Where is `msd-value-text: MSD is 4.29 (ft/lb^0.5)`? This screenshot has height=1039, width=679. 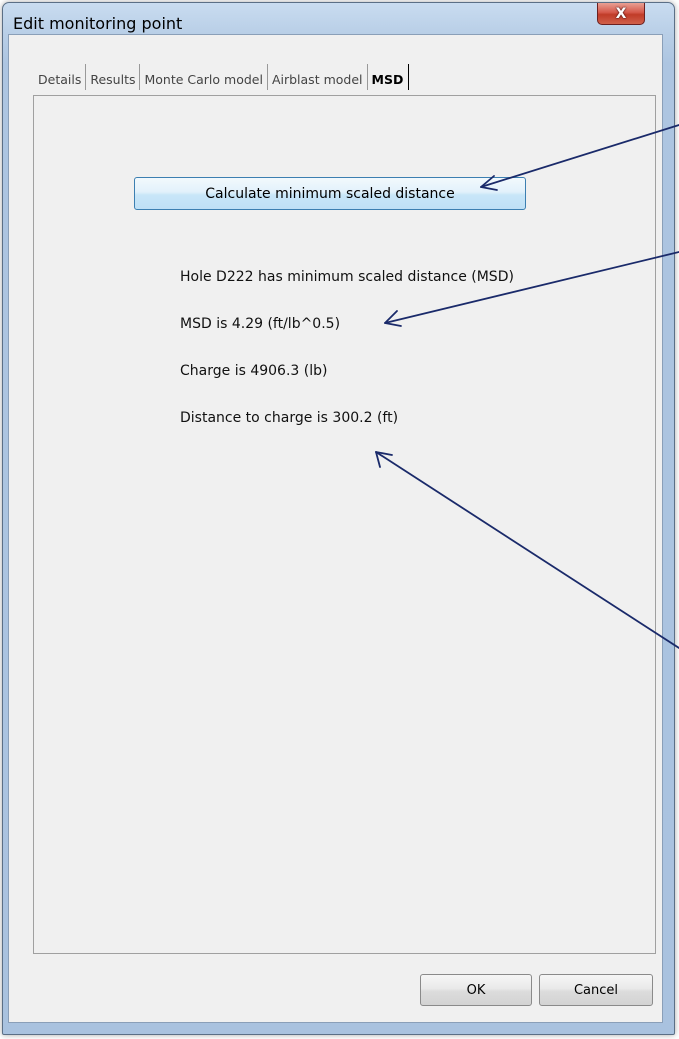 msd-value-text: MSD is 4.29 (ft/lb^0.5) is located at coordinates (260, 324).